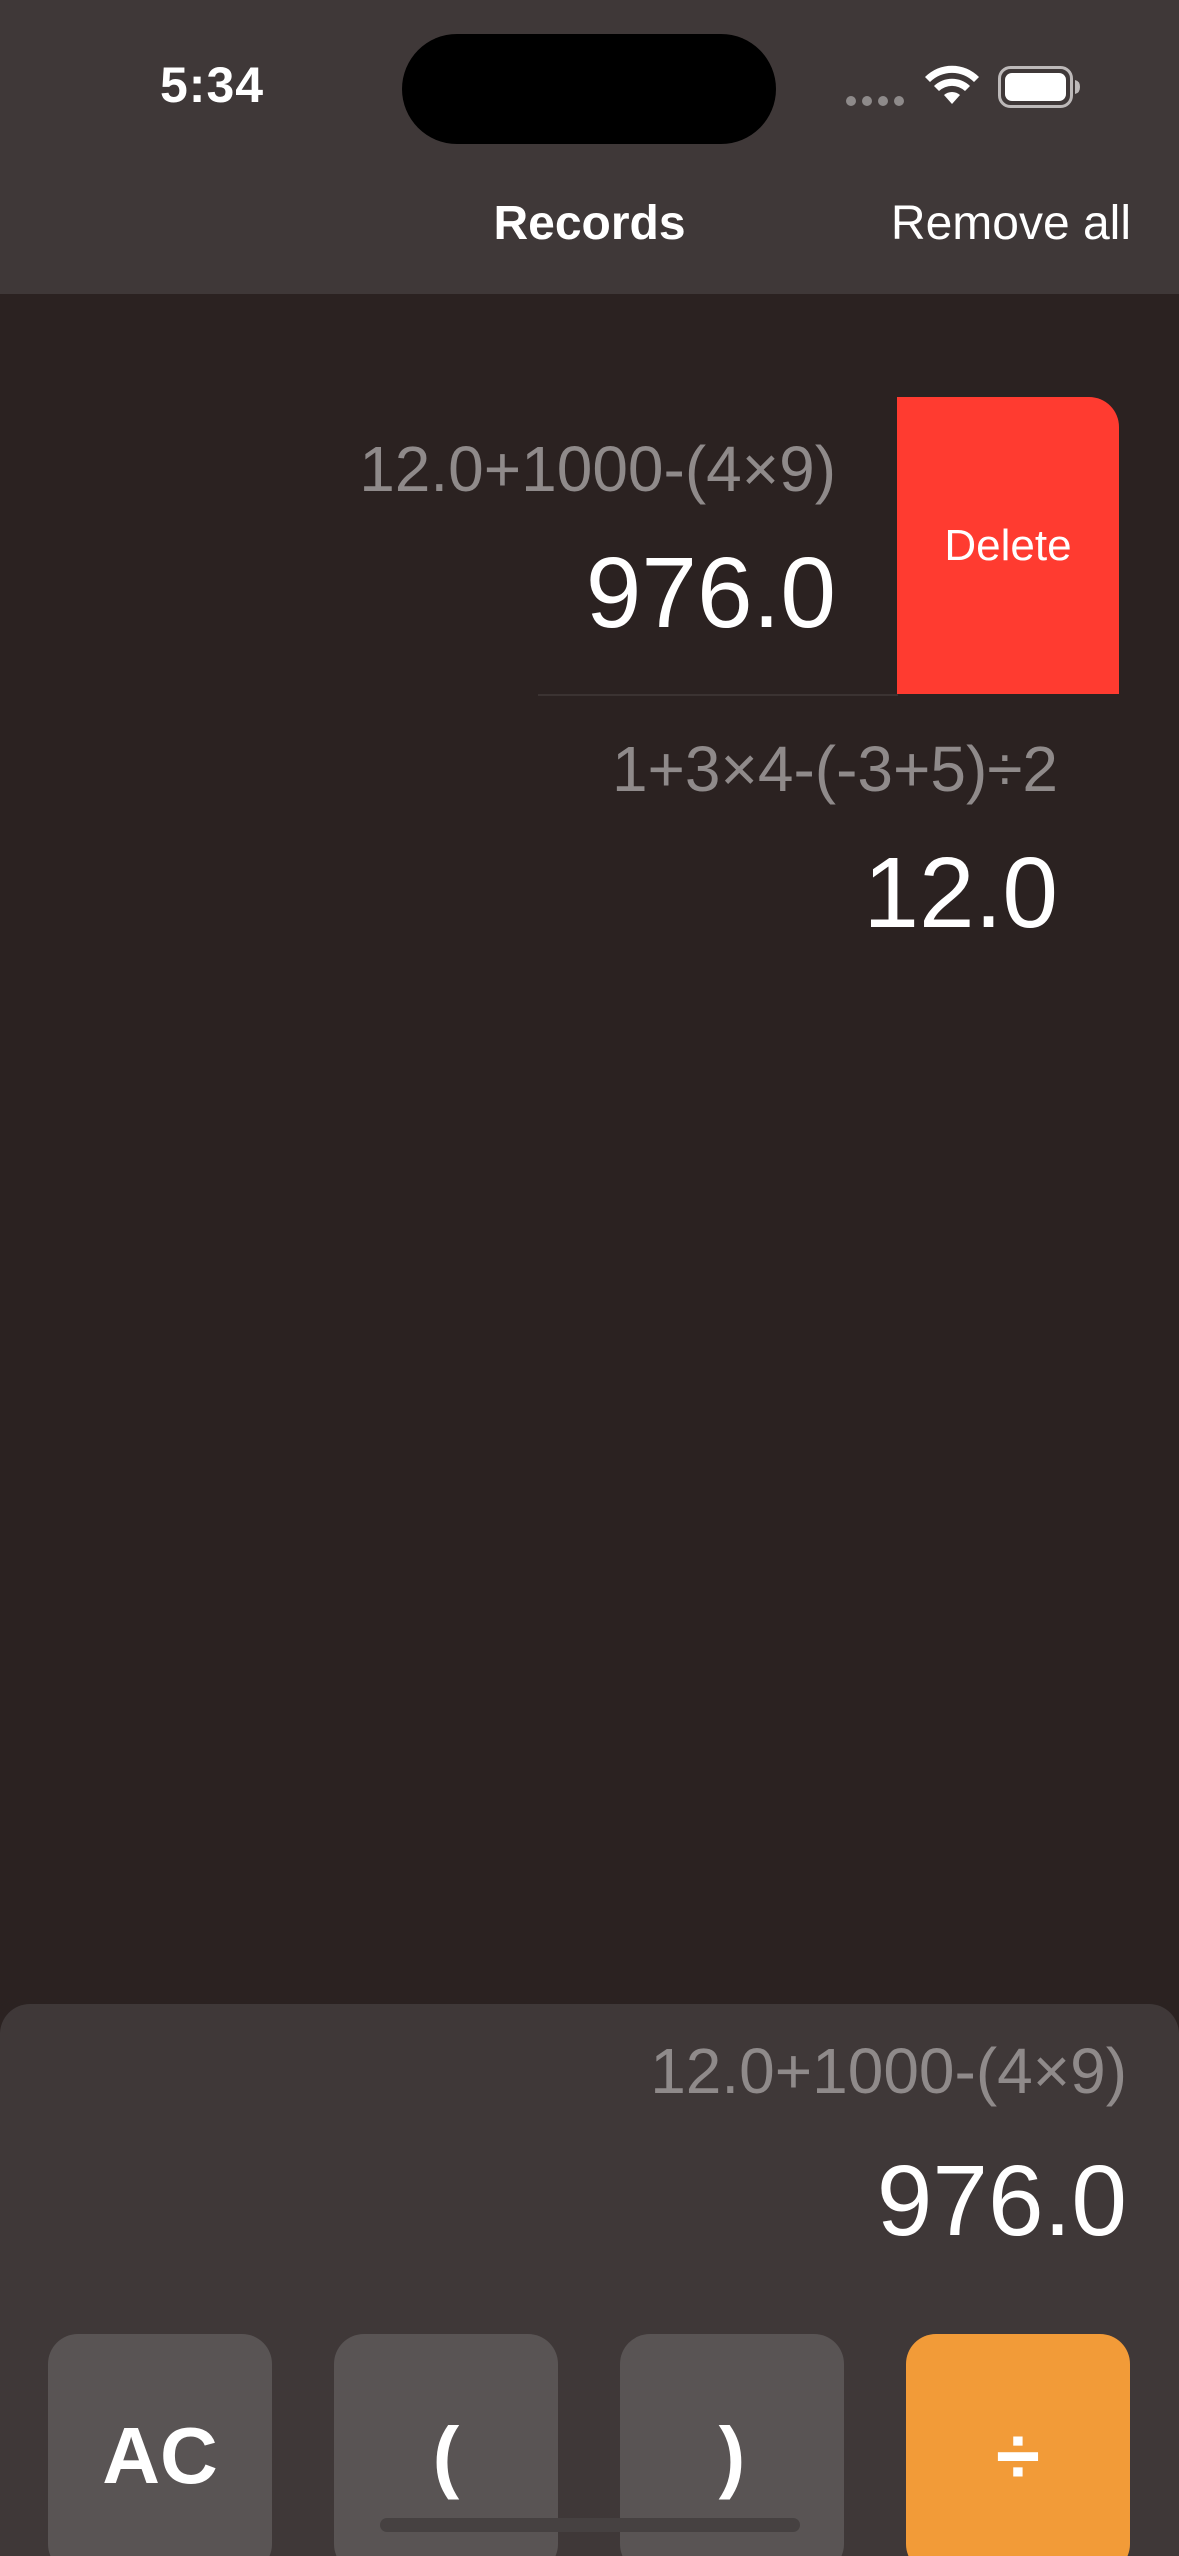 The image size is (1179, 2556). I want to click on display-result: 976.0, so click(1001, 2201).